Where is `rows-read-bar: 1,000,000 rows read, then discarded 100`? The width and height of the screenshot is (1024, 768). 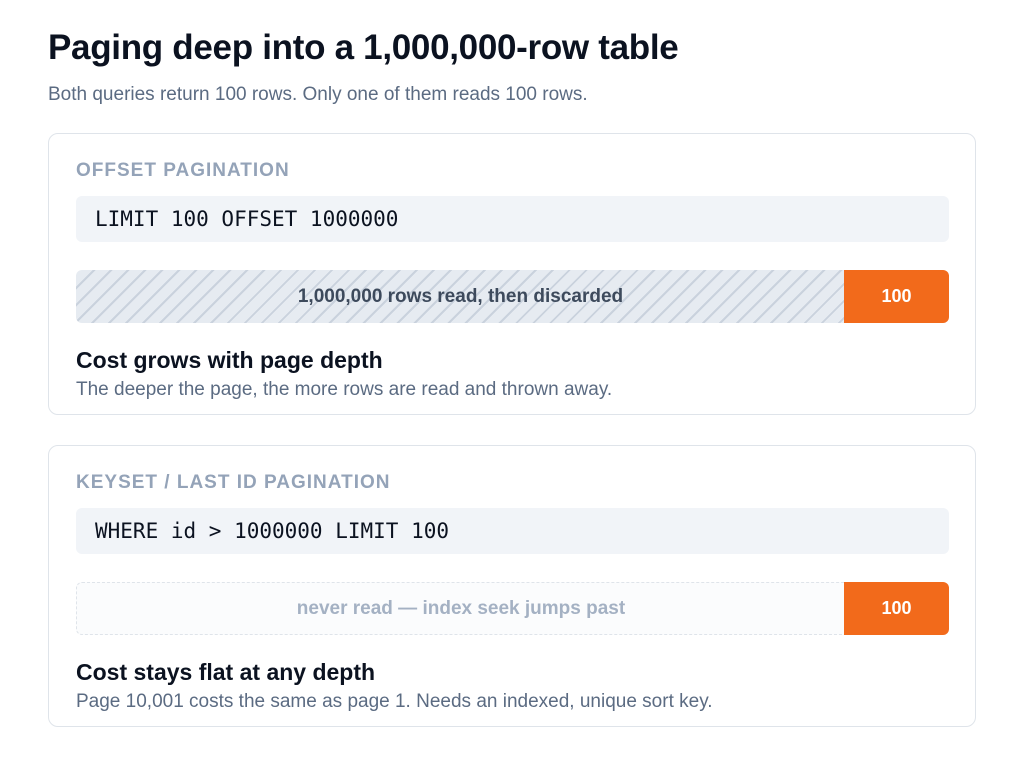 rows-read-bar: 1,000,000 rows read, then discarded 100 is located at coordinates (512, 296).